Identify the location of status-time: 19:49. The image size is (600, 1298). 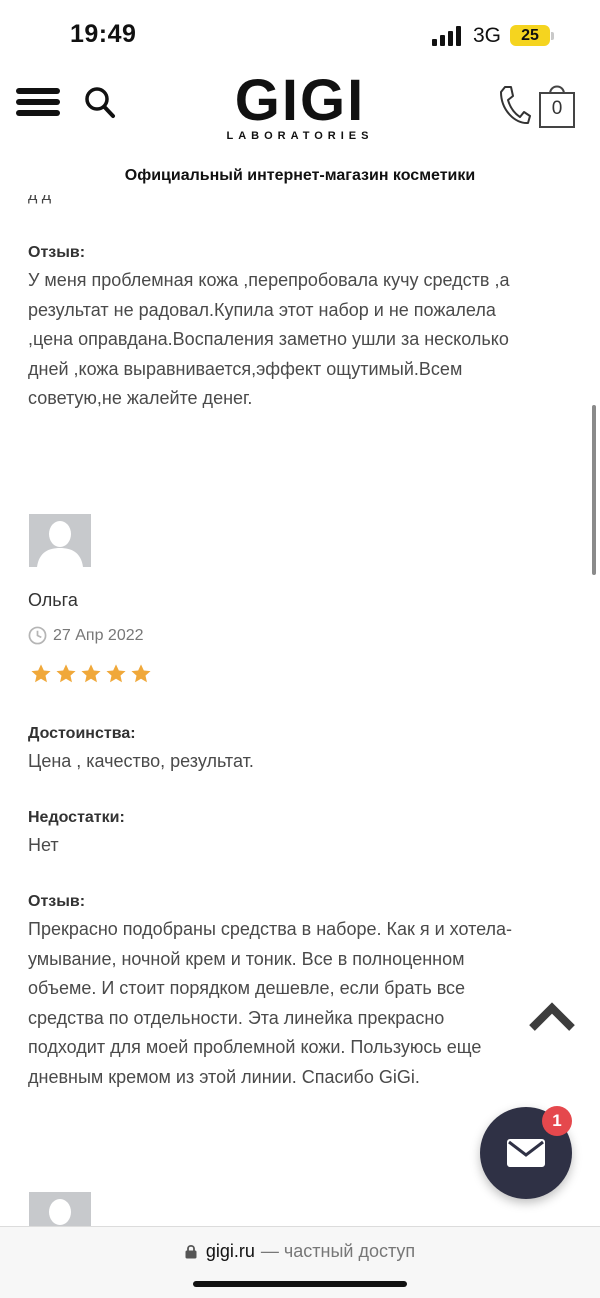
(103, 34).